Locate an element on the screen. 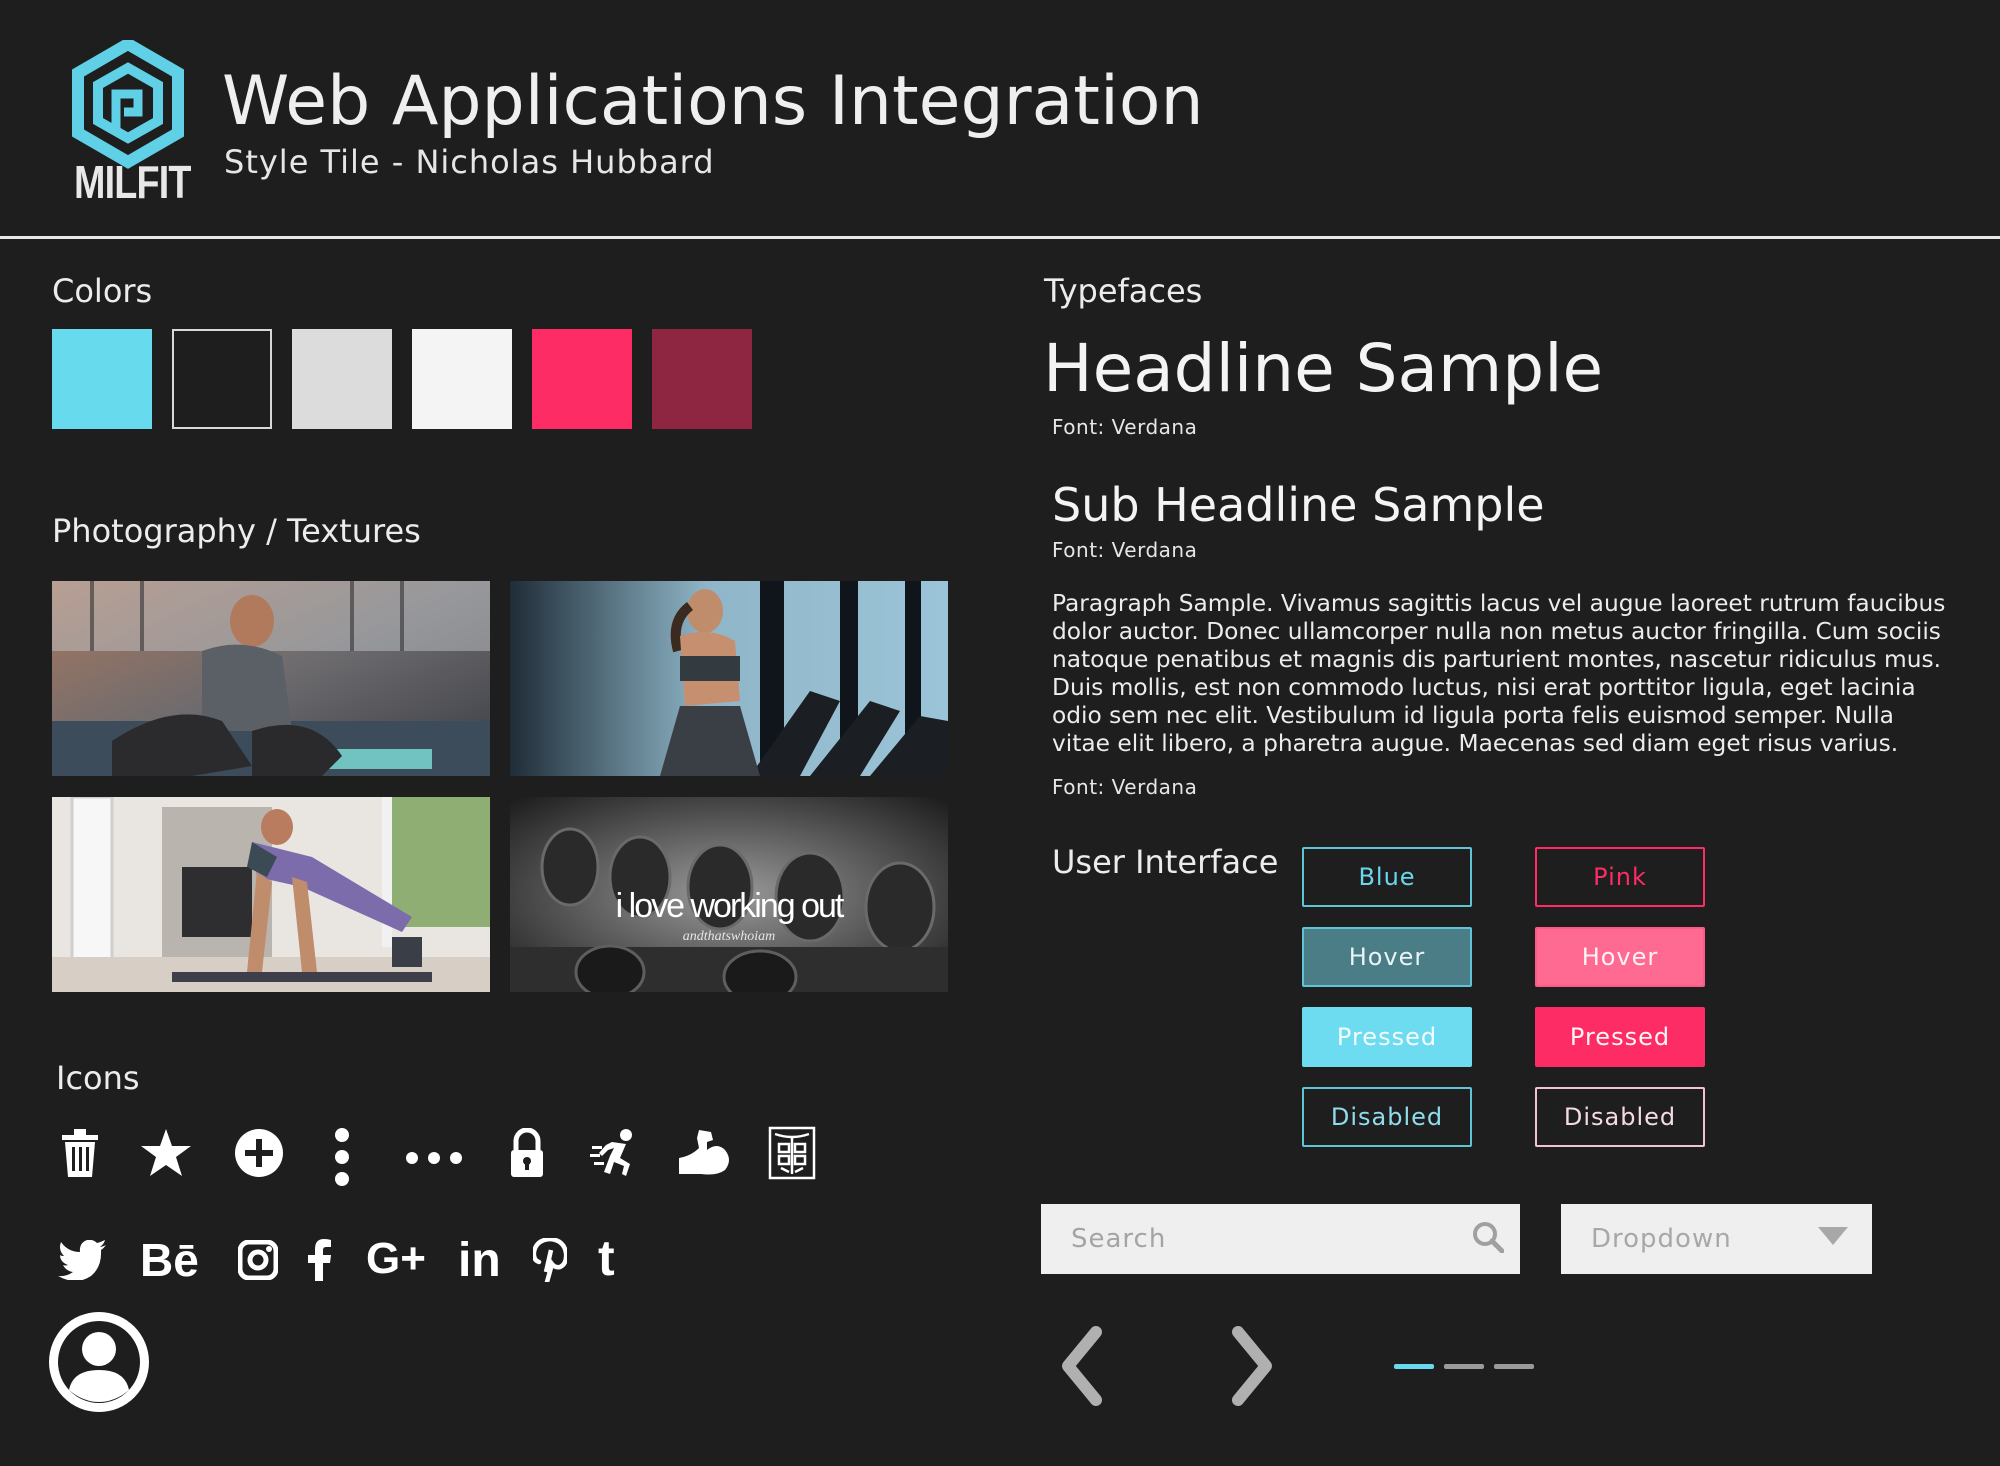  chevron-right-icon is located at coordinates (1251, 1366).